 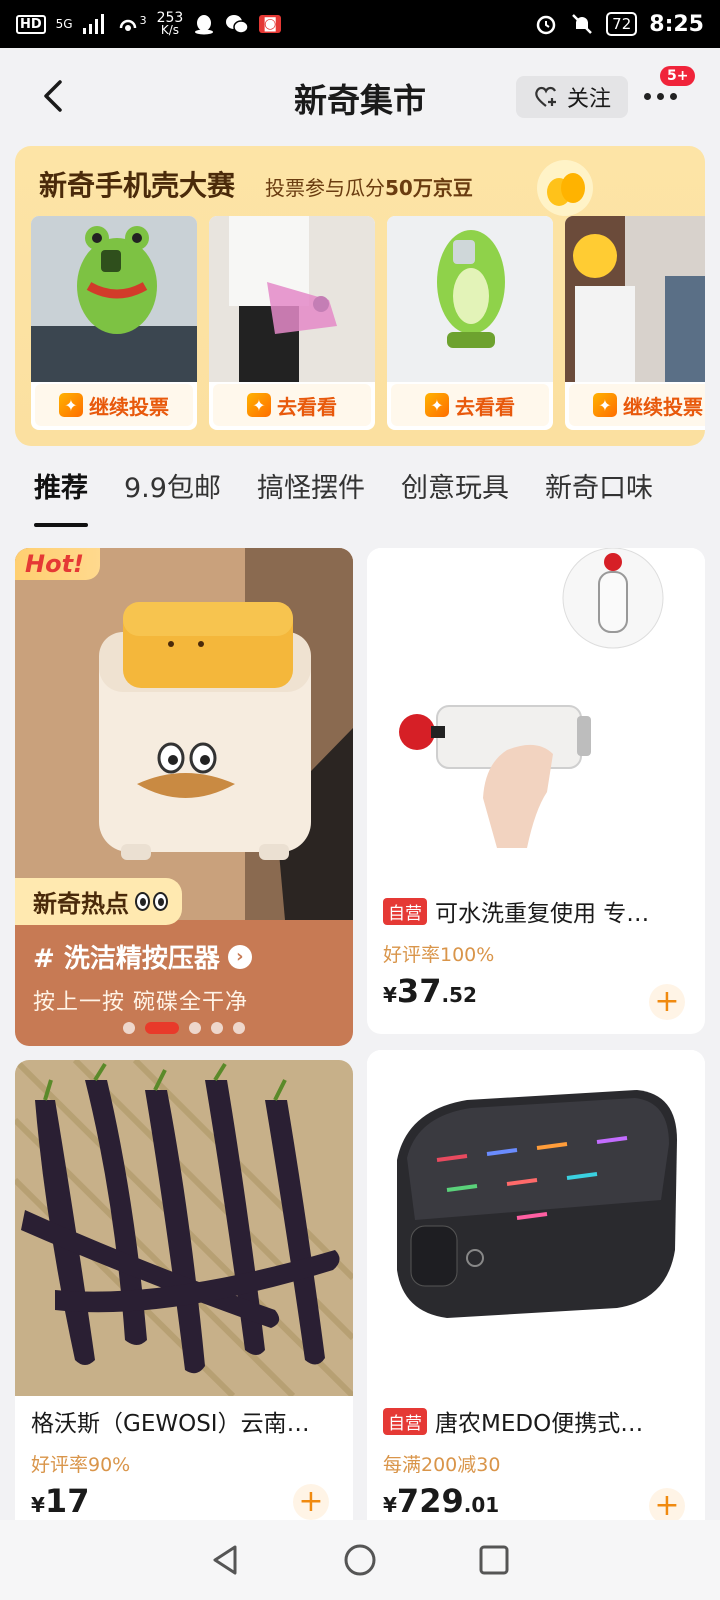 What do you see at coordinates (81, 1465) in the screenshot?
I see `positive-rating: 好评率90%` at bounding box center [81, 1465].